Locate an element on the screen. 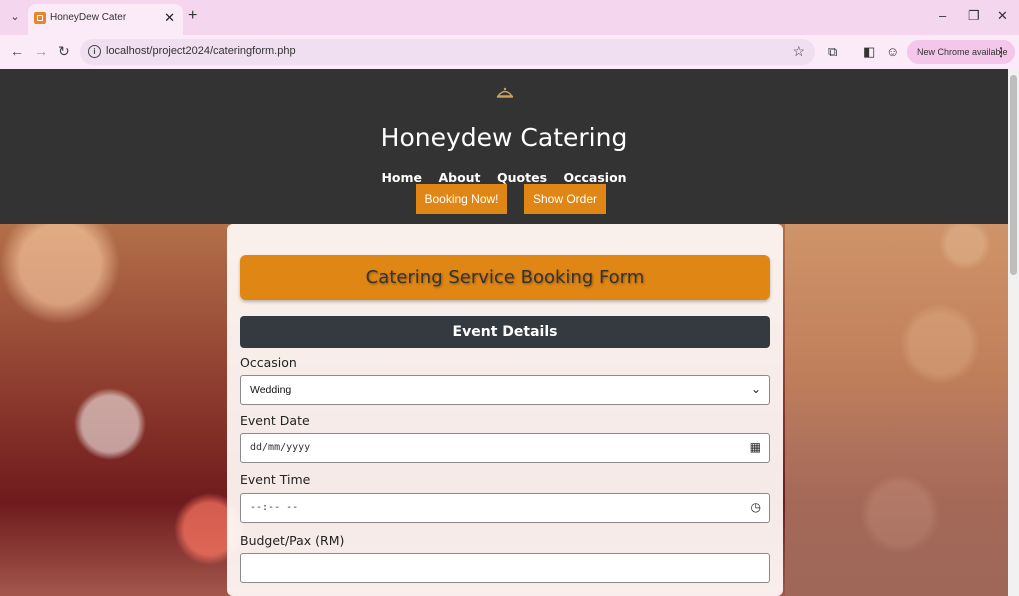 This screenshot has height=596, width=1019. nav-quotes-link: Quotes is located at coordinates (522, 177).